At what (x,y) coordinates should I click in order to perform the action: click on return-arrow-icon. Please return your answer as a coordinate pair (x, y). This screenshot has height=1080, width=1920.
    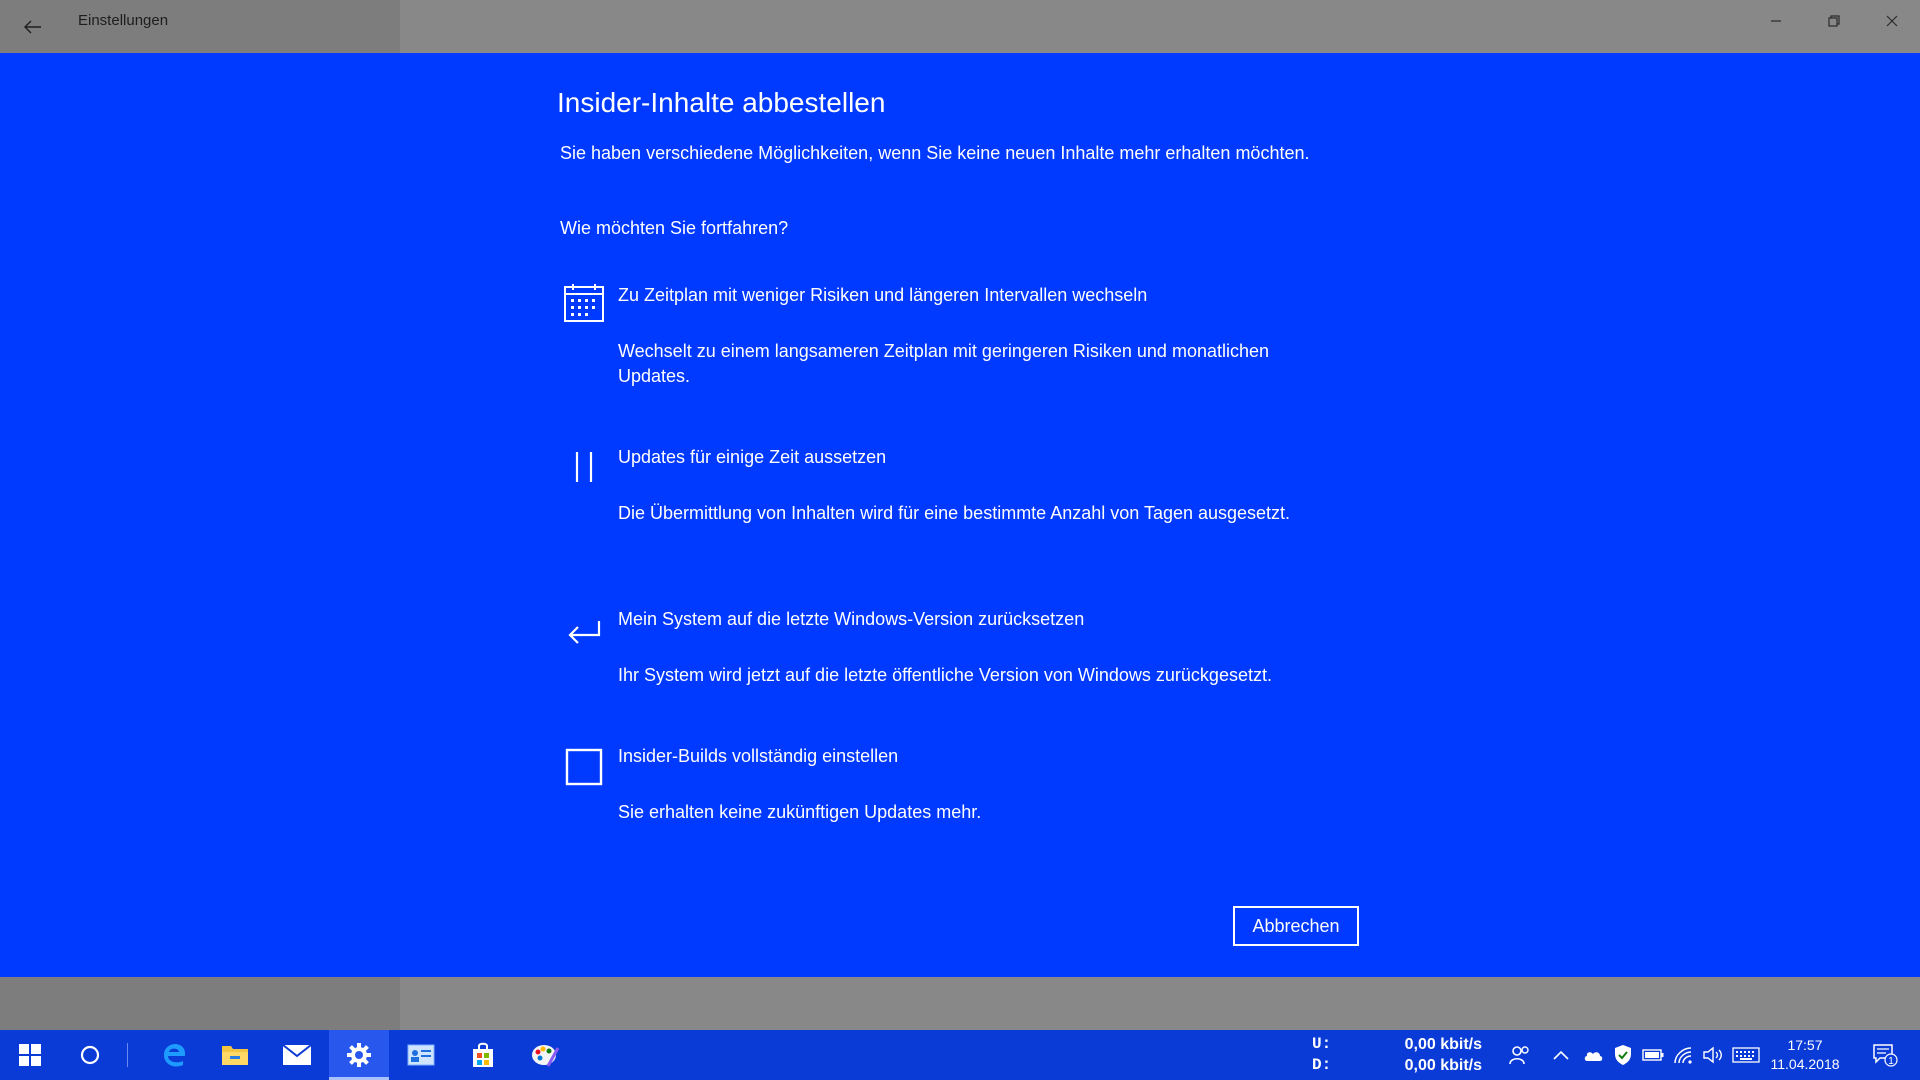
    Looking at the image, I should click on (584, 633).